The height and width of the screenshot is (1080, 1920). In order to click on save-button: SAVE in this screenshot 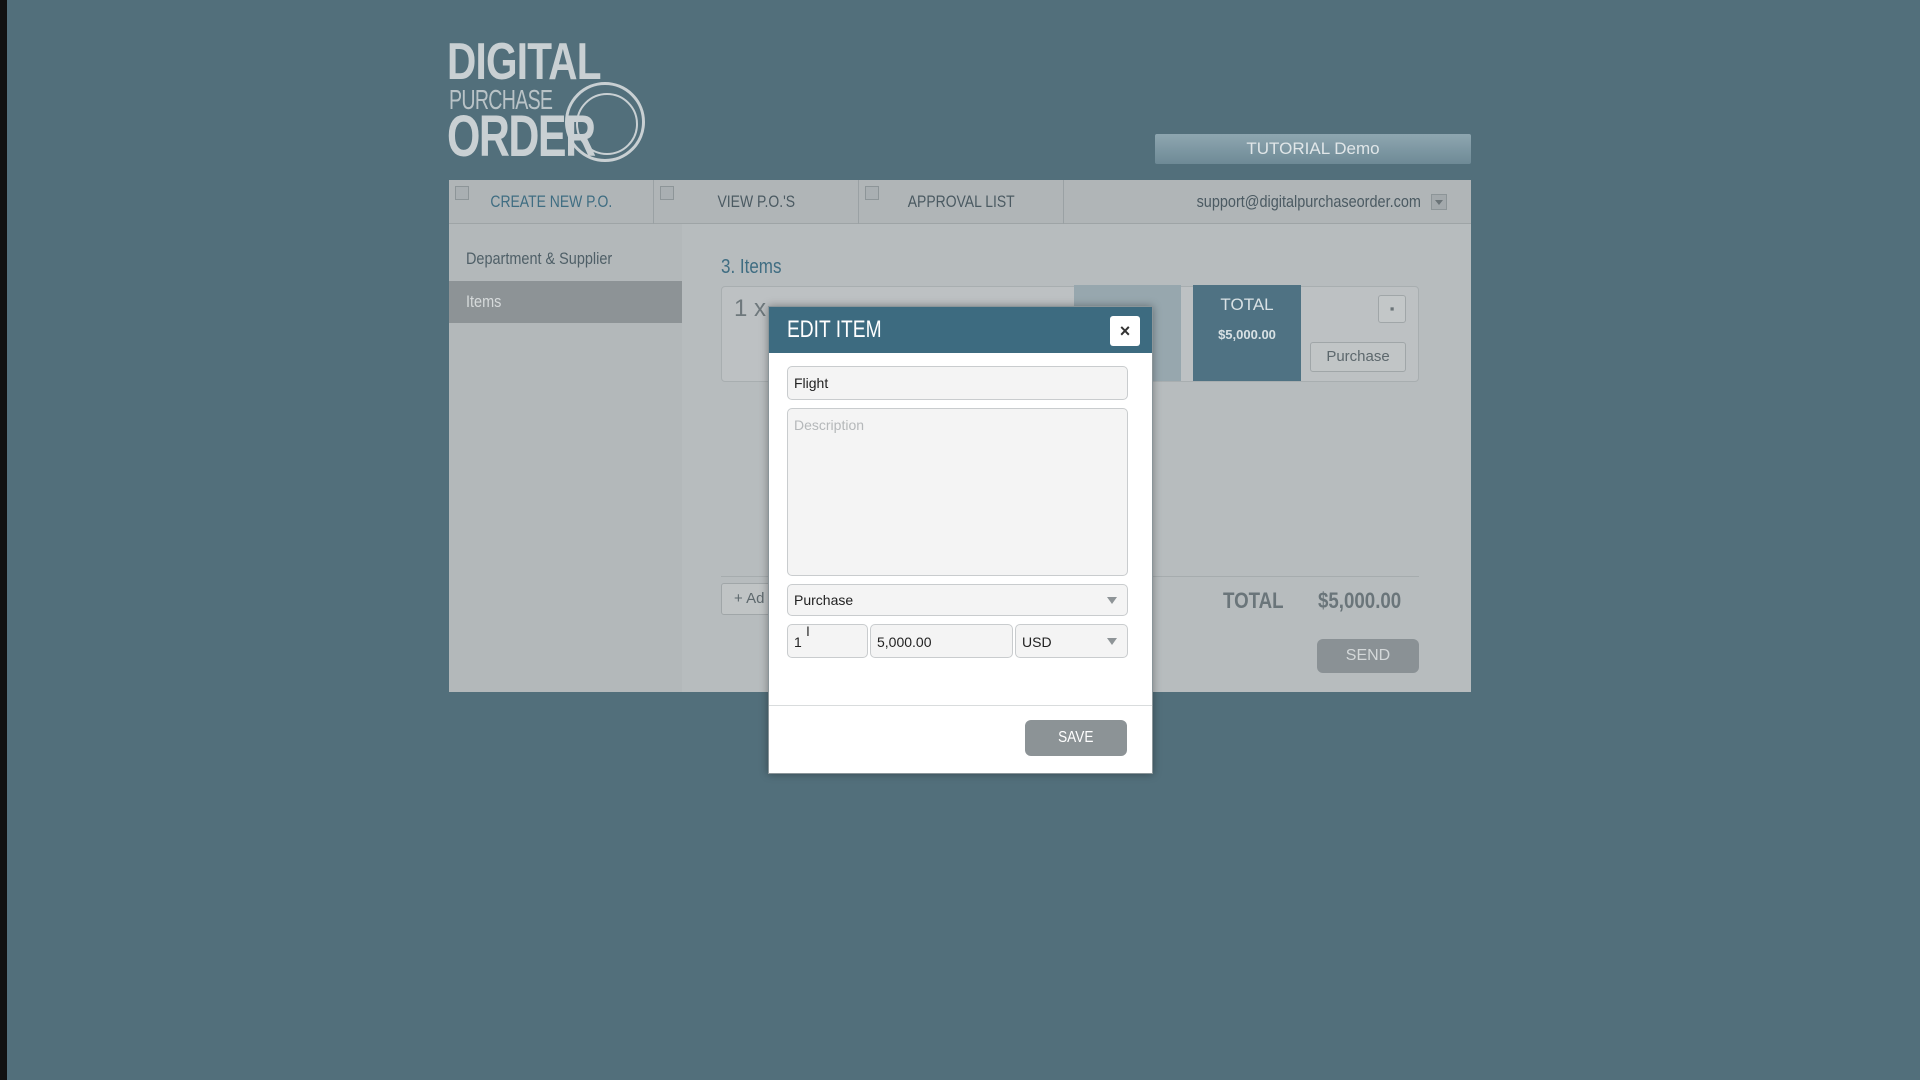, I will do `click(1076, 738)`.